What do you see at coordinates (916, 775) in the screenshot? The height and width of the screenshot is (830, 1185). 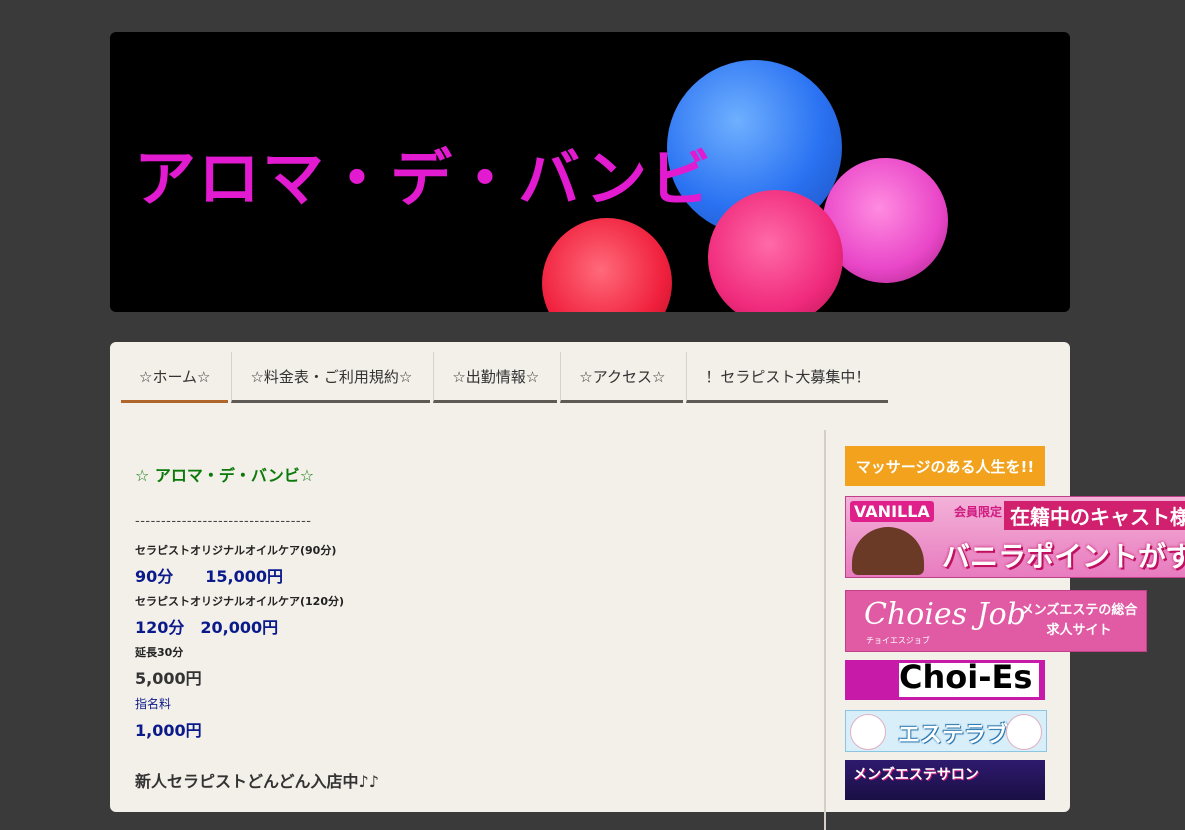 I see `mens-esthe-portal-text: メンズエステサロン` at bounding box center [916, 775].